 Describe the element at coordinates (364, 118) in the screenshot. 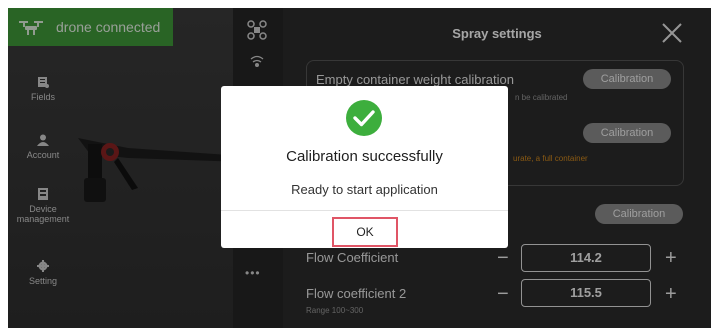

I see `check-icon` at that location.